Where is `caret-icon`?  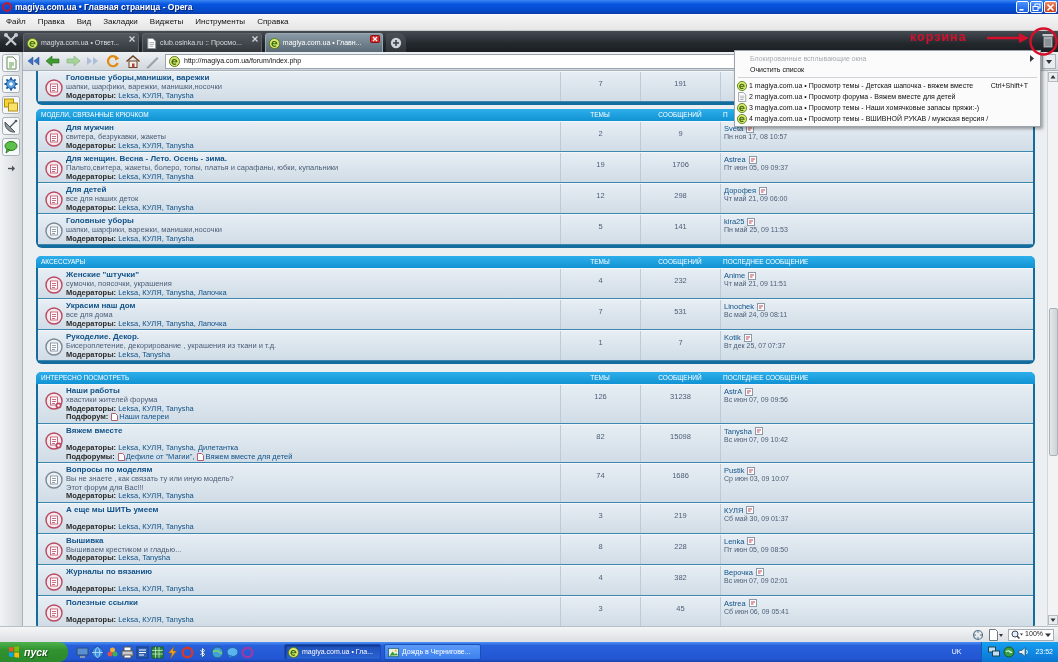 caret-icon is located at coordinates (1048, 634).